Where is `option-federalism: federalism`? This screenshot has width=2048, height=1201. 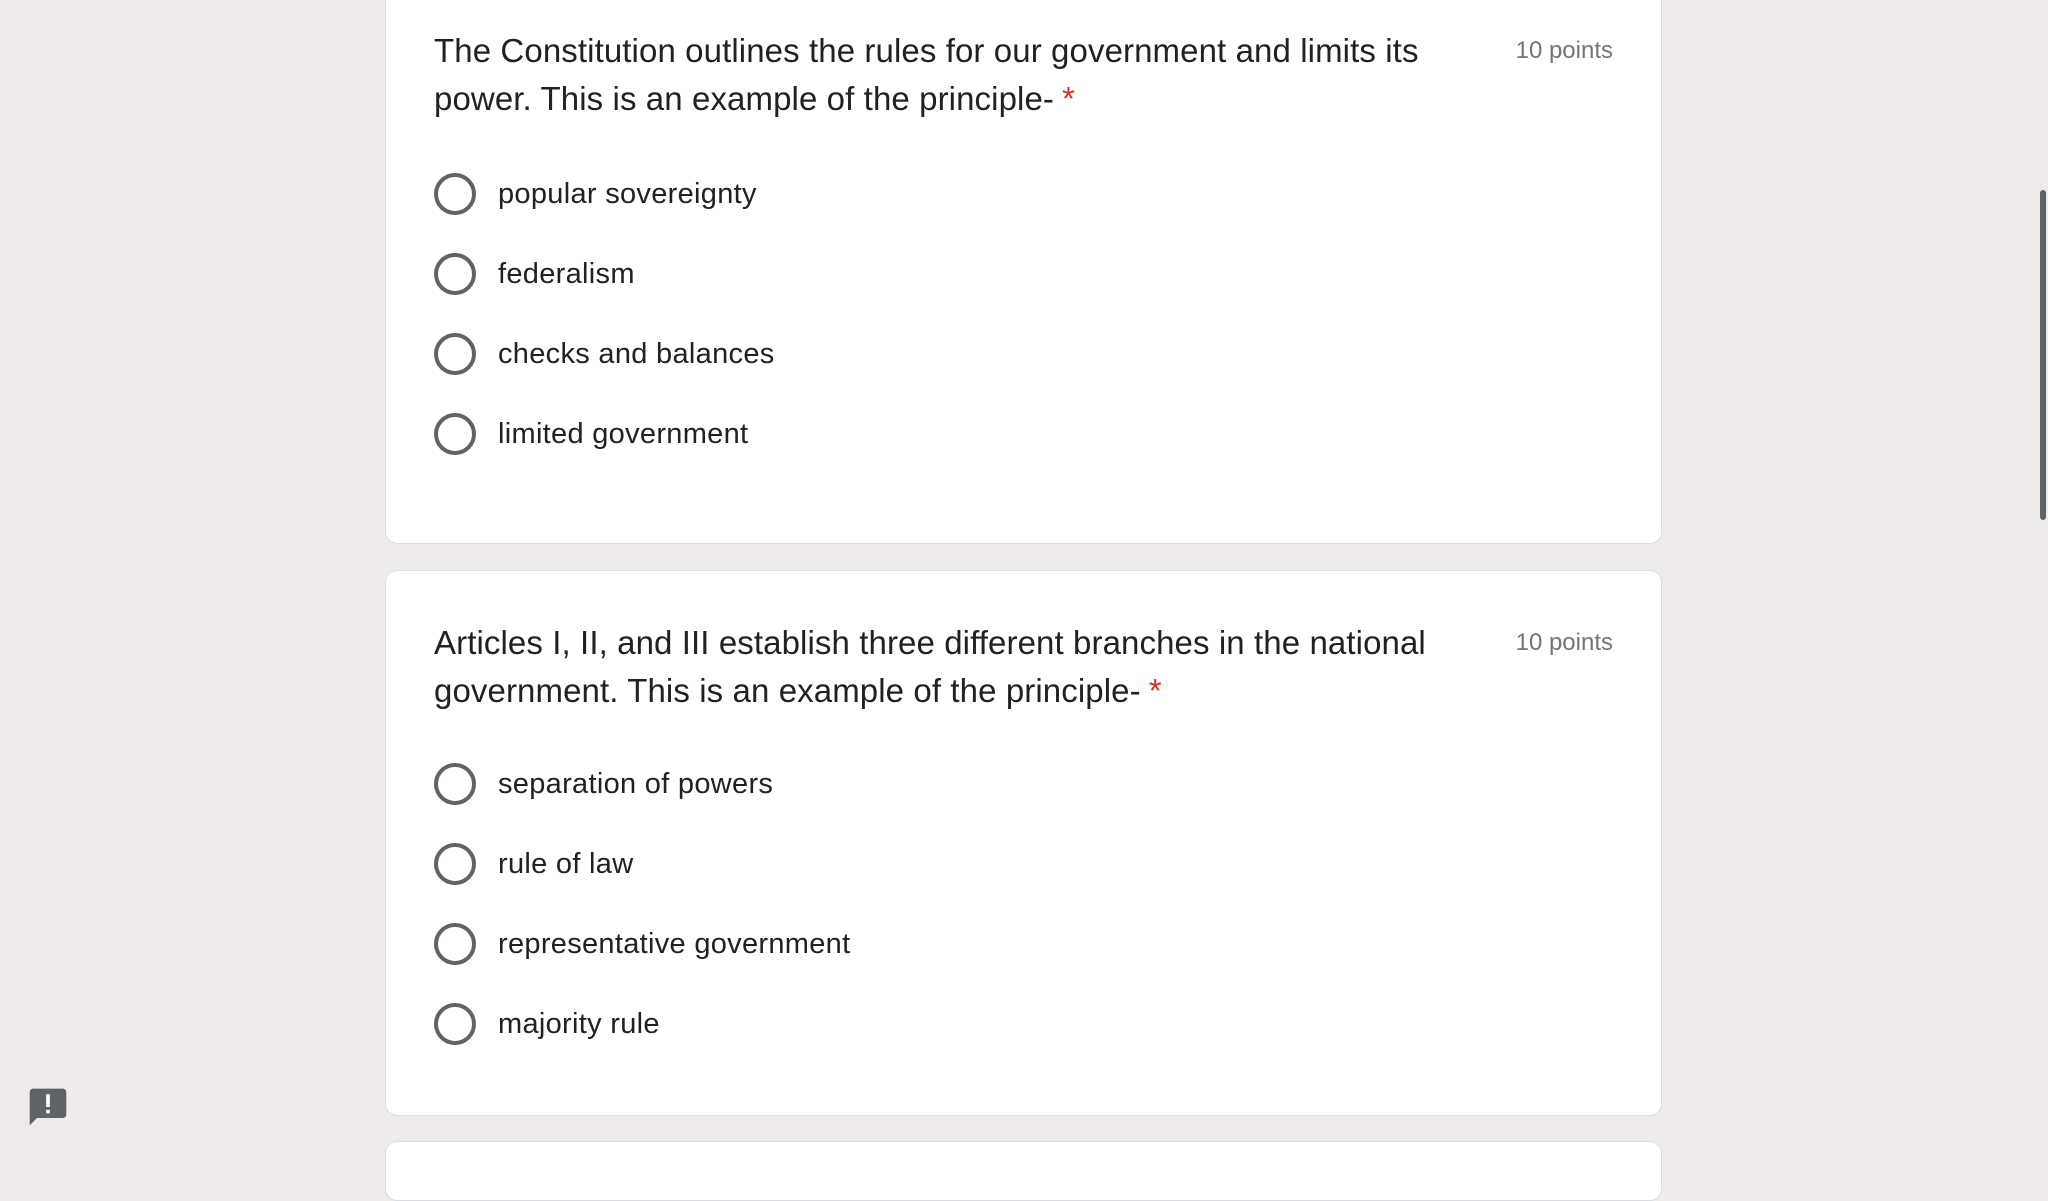
option-federalism: federalism is located at coordinates (1023, 274).